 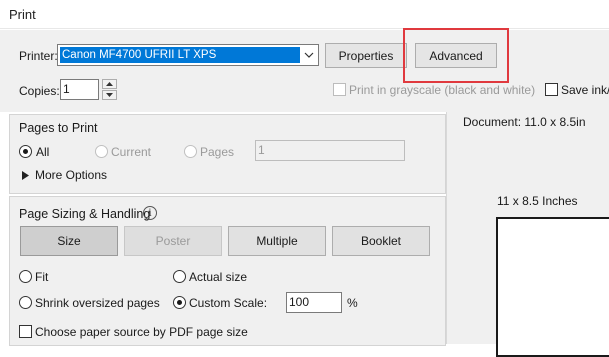 What do you see at coordinates (381, 241) in the screenshot?
I see `booklet-button: Booklet` at bounding box center [381, 241].